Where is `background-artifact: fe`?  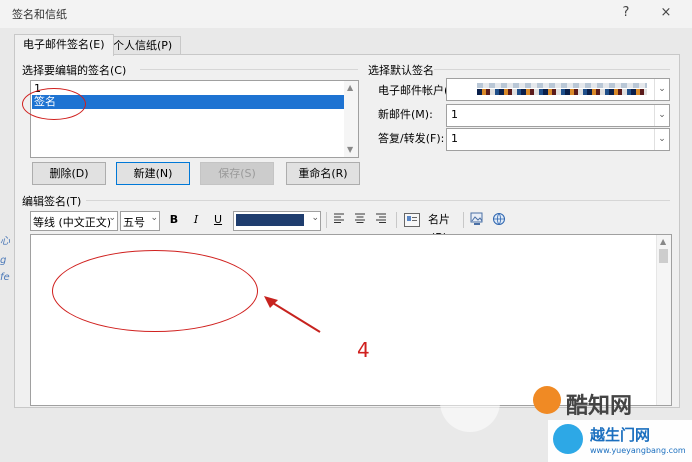
background-artifact: fe is located at coordinates (5, 277).